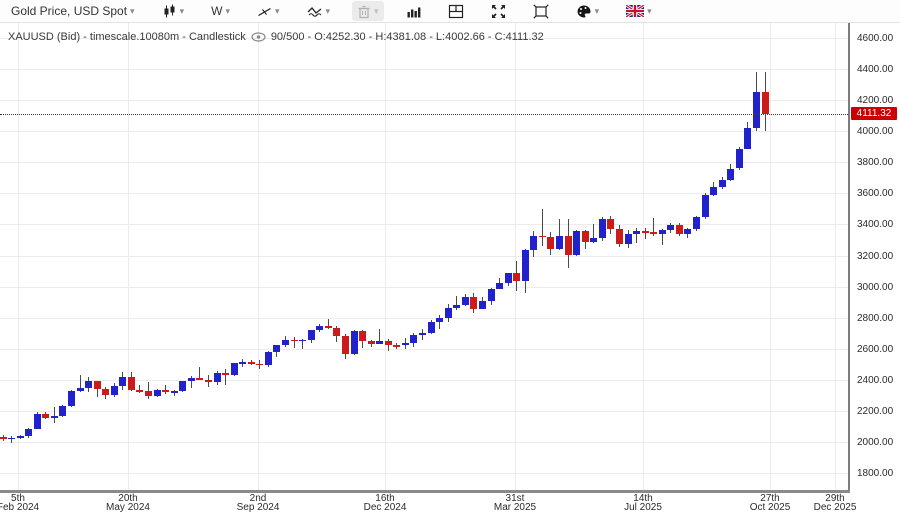 The height and width of the screenshot is (513, 900). Describe the element at coordinates (220, 11) in the screenshot. I see `timeframe-button: W ▾` at that location.